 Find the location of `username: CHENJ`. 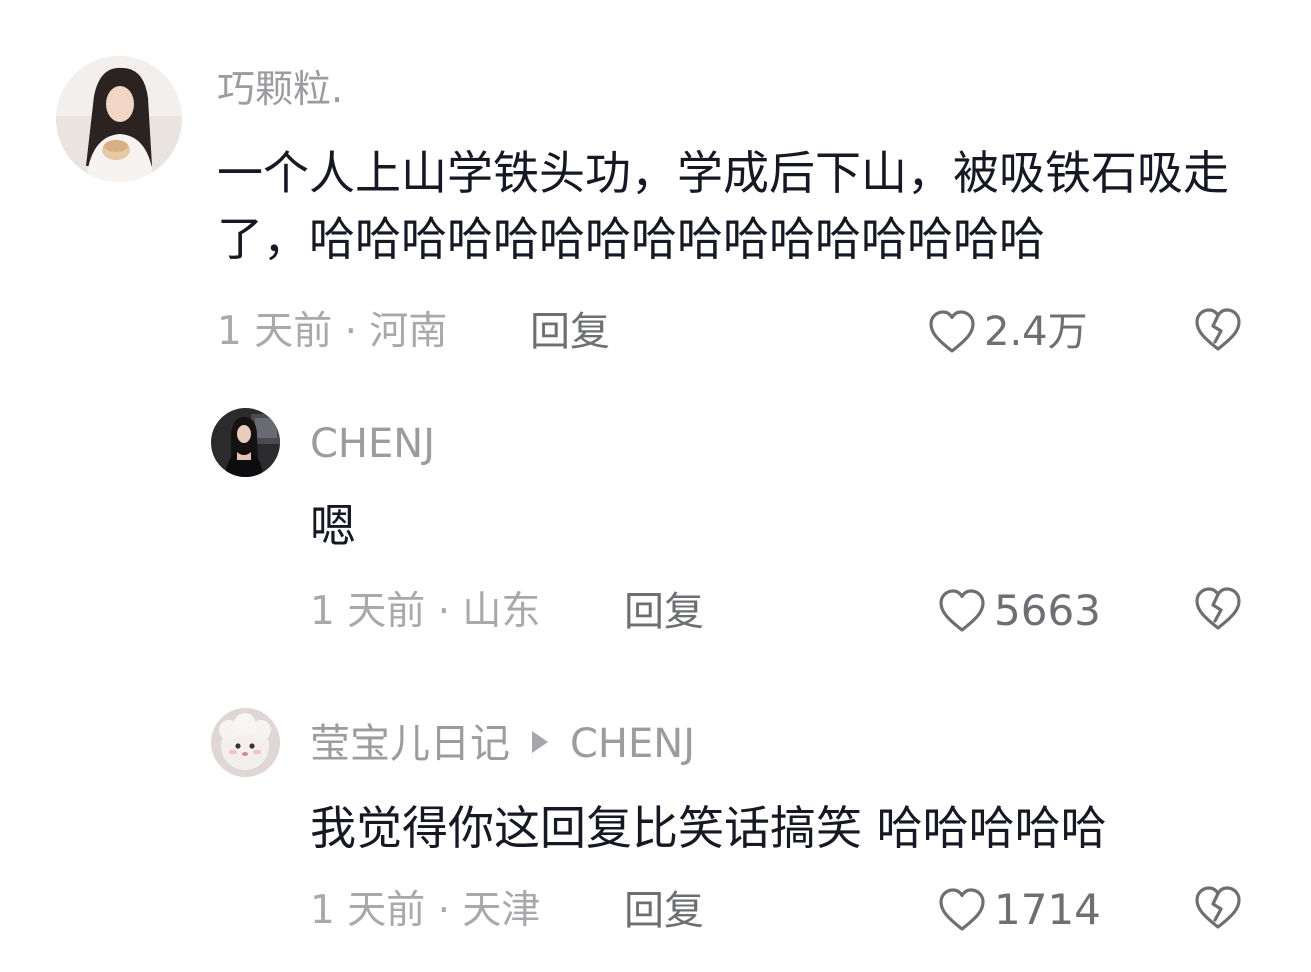

username: CHENJ is located at coordinates (372, 444).